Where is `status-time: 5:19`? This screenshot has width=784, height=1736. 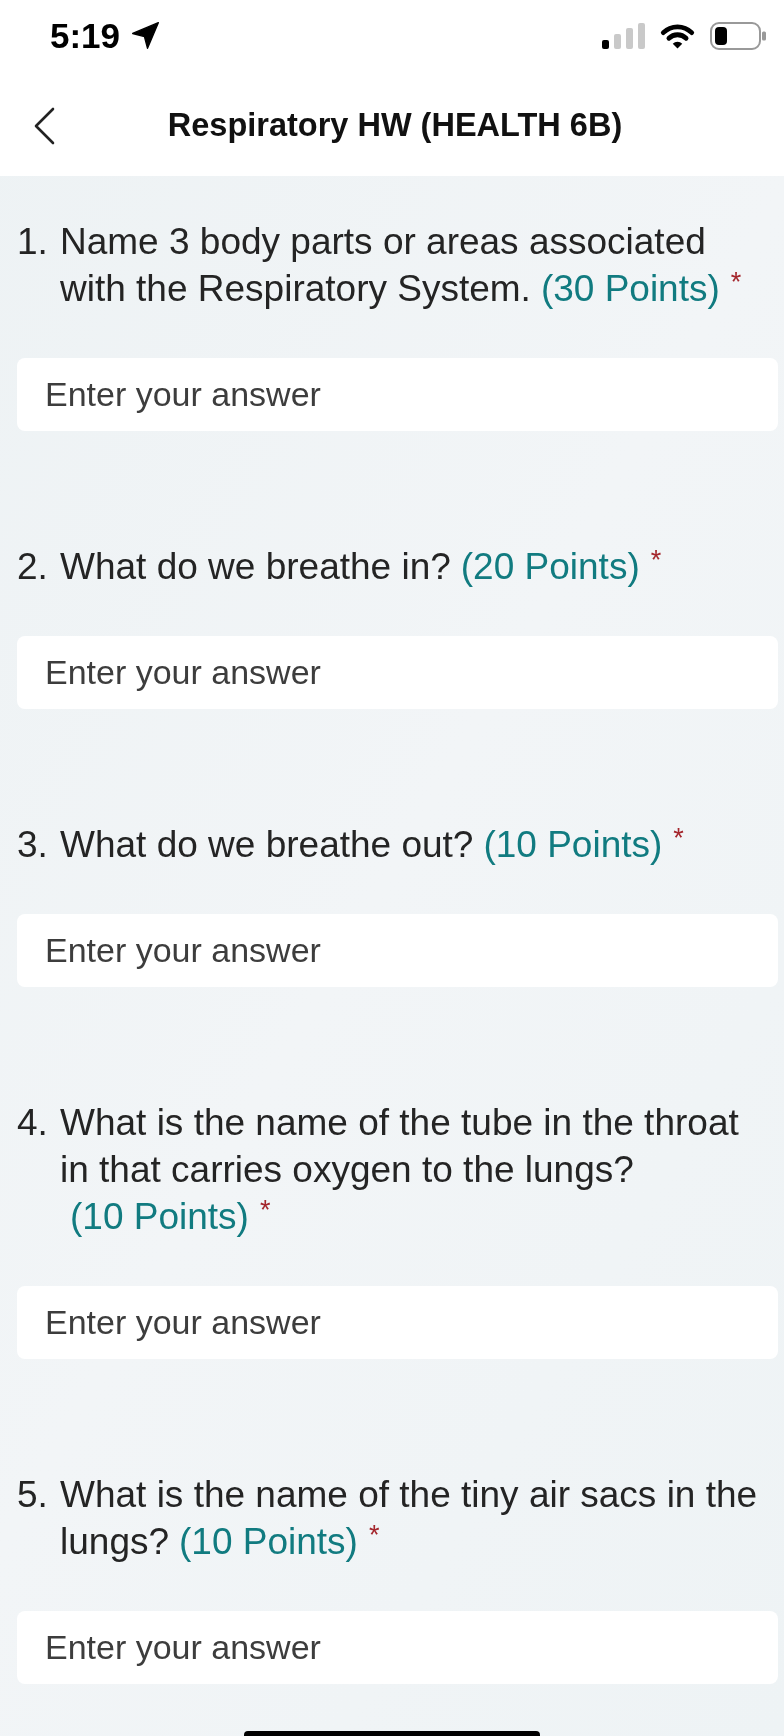
status-time: 5:19 is located at coordinates (85, 35).